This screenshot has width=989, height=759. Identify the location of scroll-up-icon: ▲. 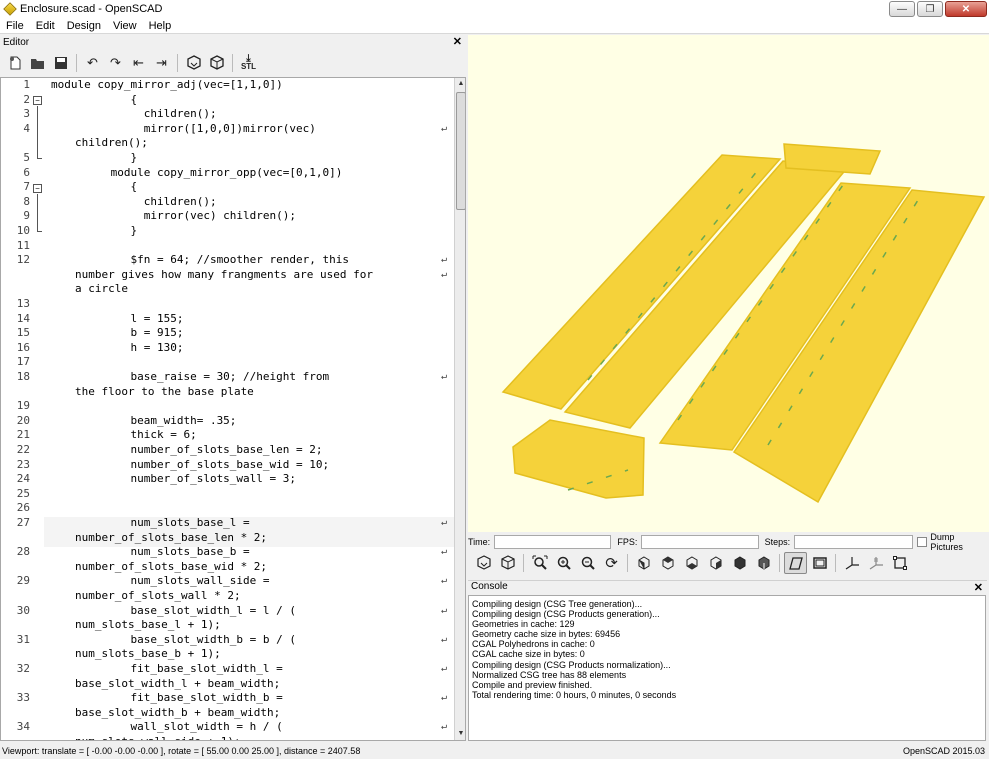
(460, 84).